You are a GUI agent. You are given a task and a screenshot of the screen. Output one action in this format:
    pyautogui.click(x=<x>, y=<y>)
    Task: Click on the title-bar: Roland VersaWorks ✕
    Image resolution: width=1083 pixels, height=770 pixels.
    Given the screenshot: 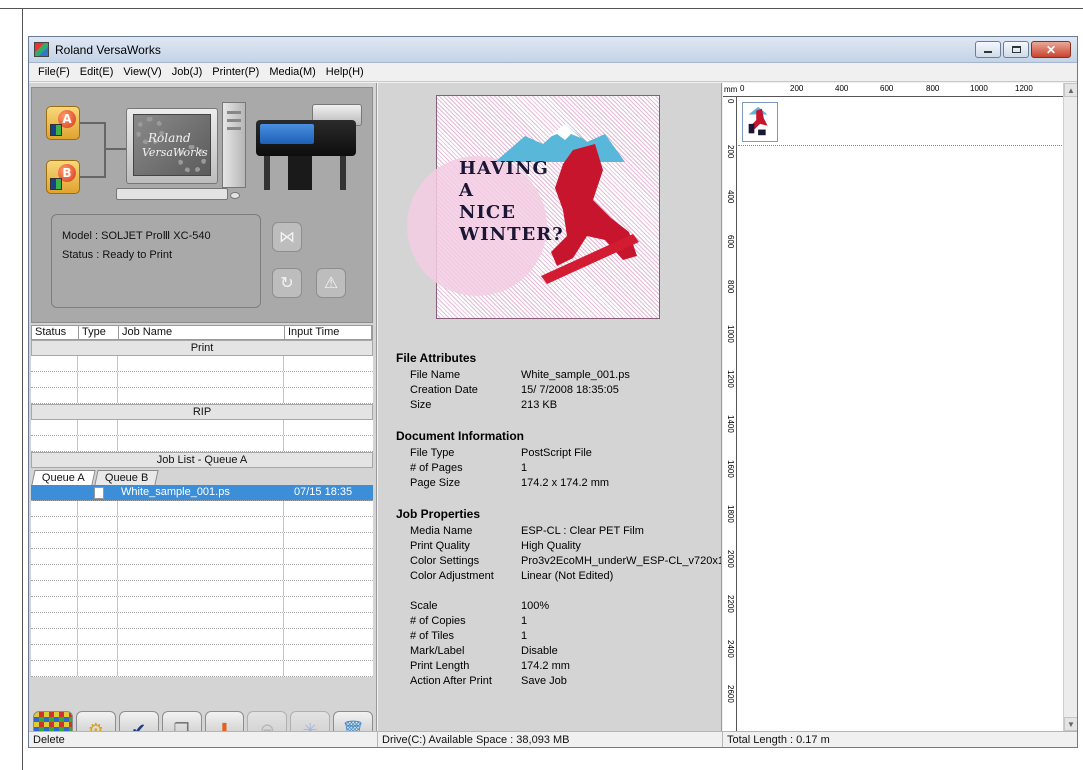 What is the action you would take?
    pyautogui.click(x=553, y=50)
    